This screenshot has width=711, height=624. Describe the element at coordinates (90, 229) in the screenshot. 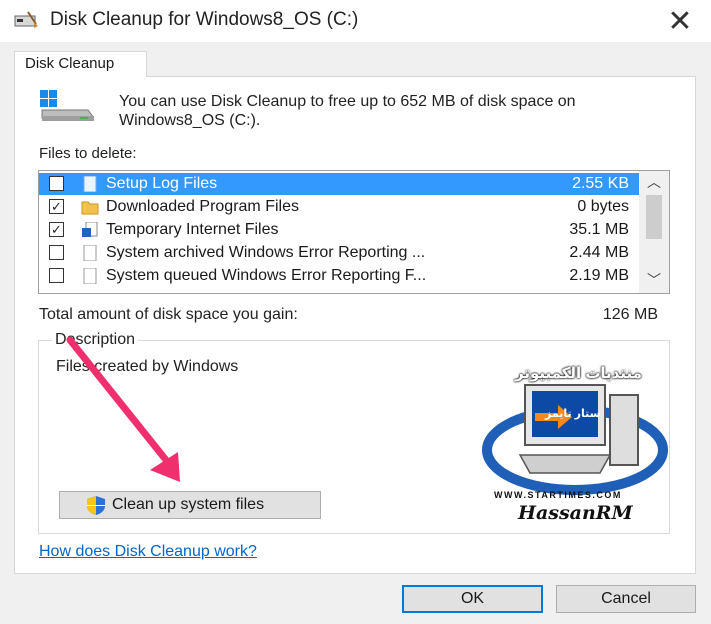

I see `lock-page-icon` at that location.